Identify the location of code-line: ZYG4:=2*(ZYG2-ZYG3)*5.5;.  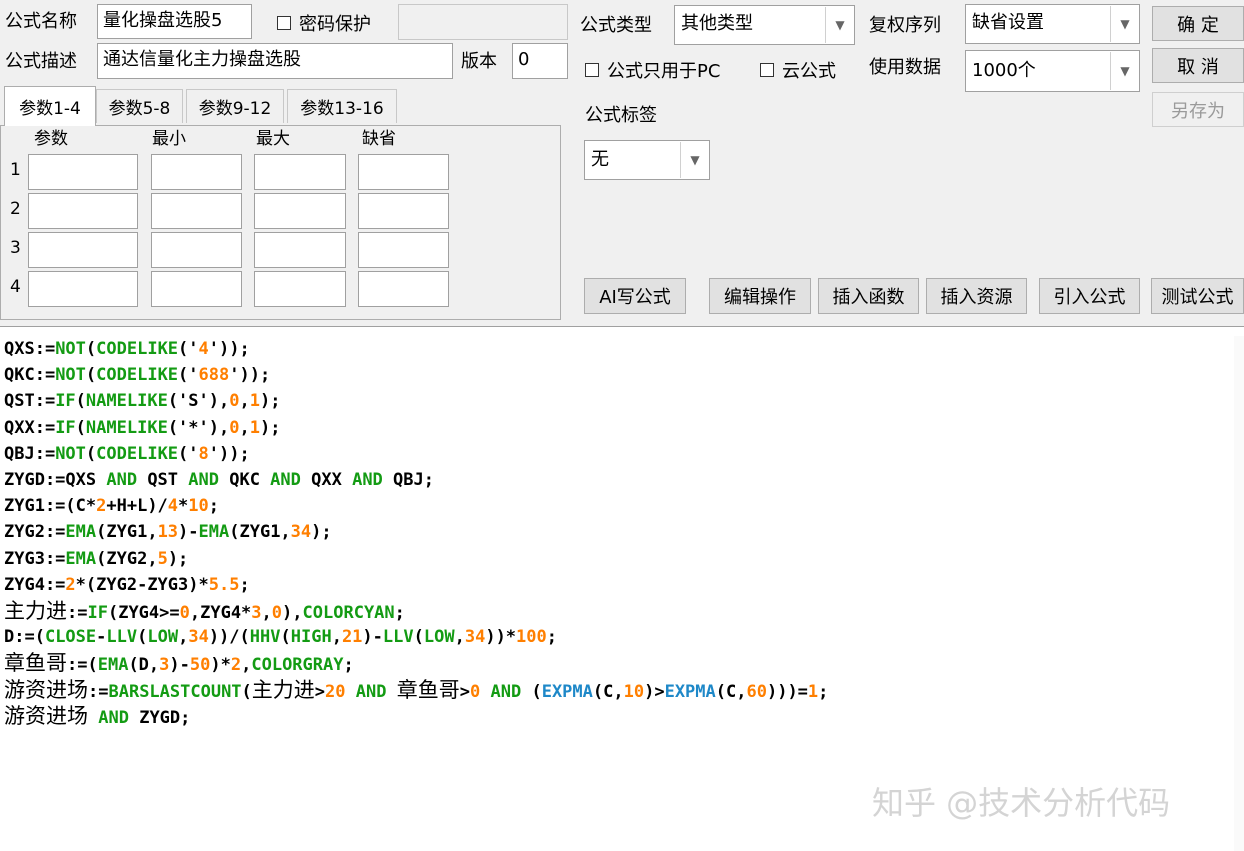
(127, 584).